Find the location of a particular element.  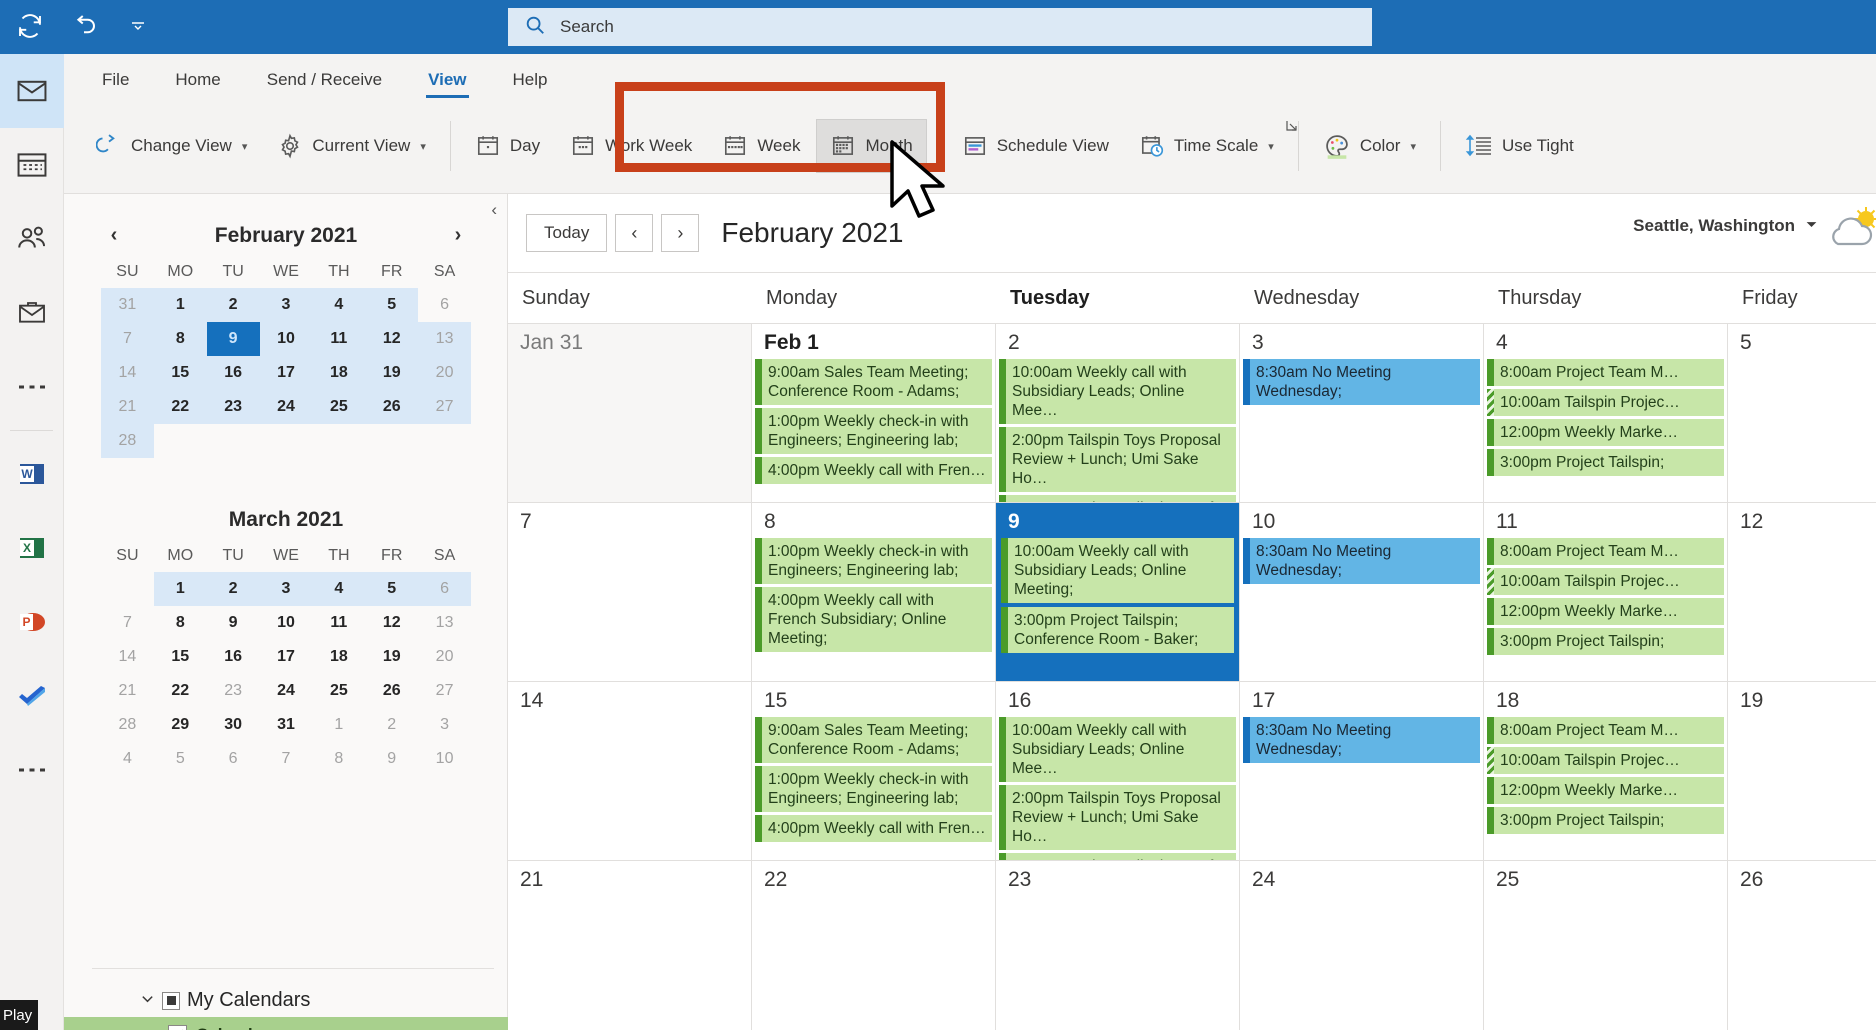

mini-calendar-day: 30 is located at coordinates (233, 725).